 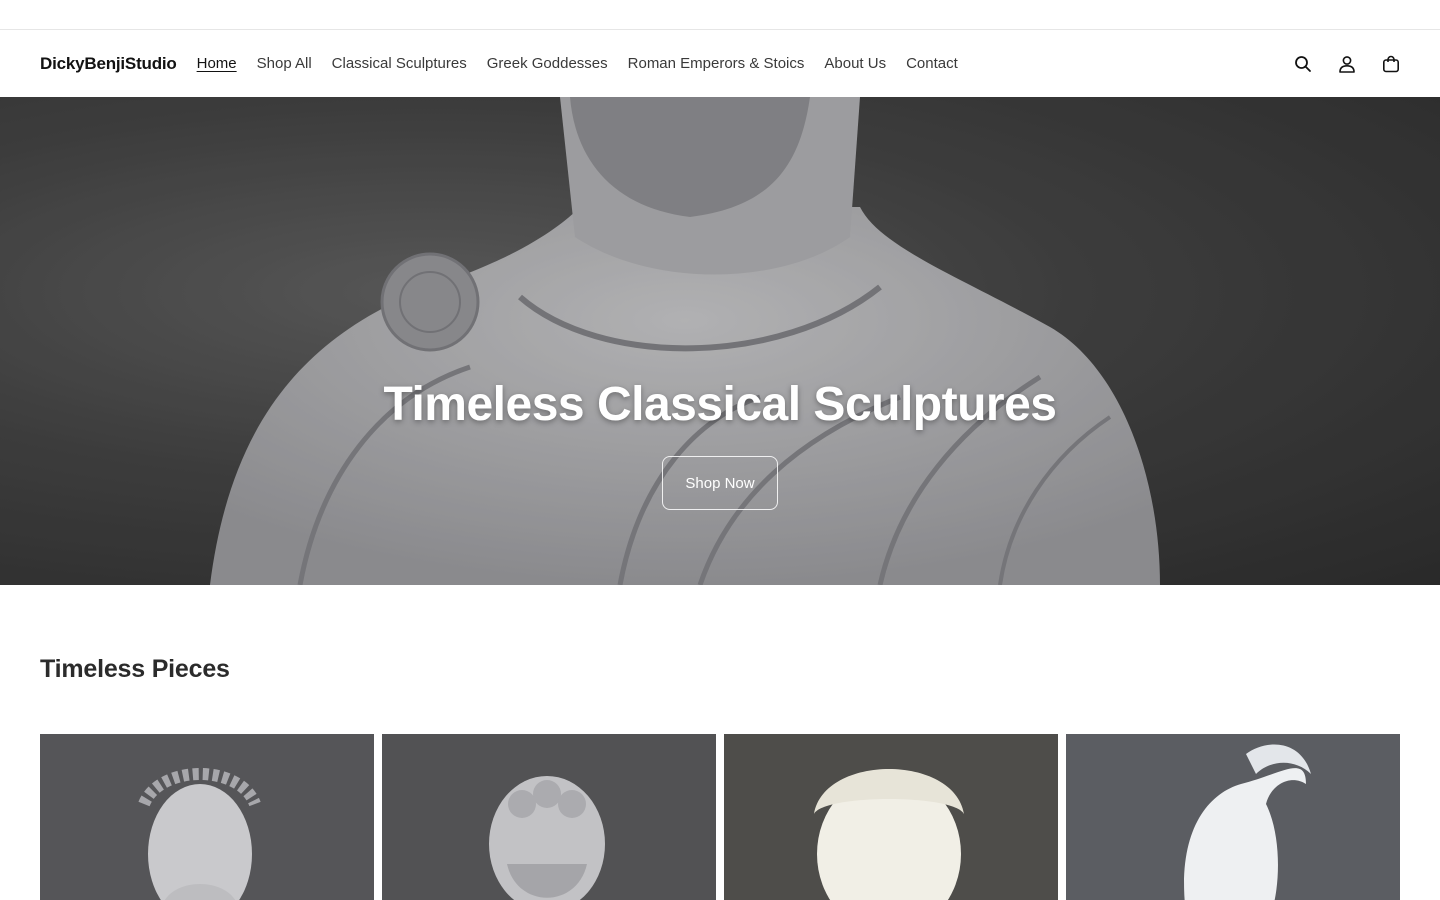 I want to click on account-icon, so click(x=1347, y=64).